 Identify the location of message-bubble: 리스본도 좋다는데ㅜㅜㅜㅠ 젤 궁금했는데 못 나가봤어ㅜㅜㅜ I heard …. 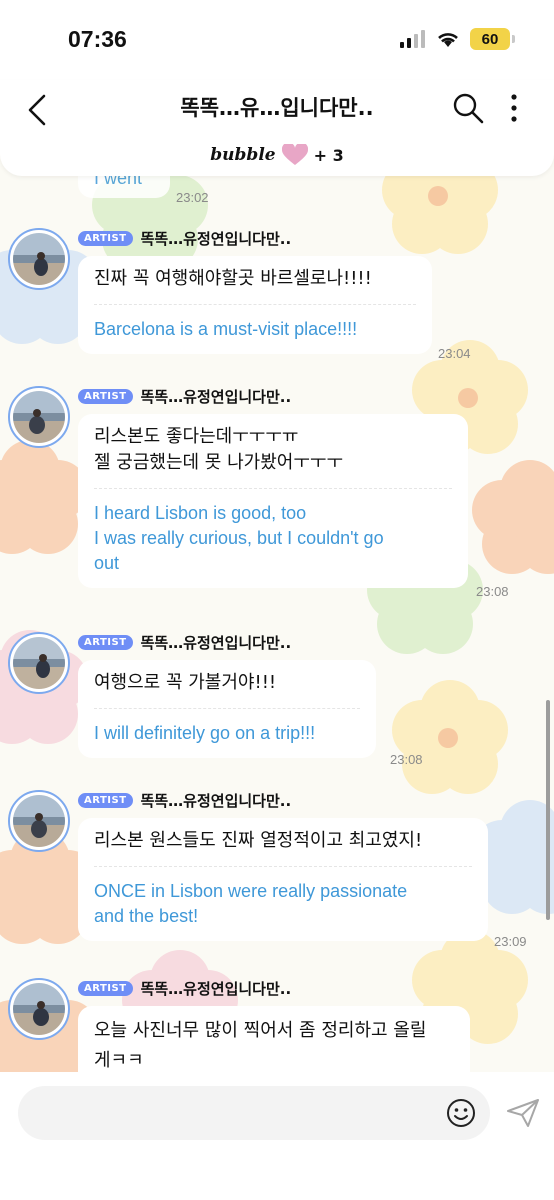
(273, 501).